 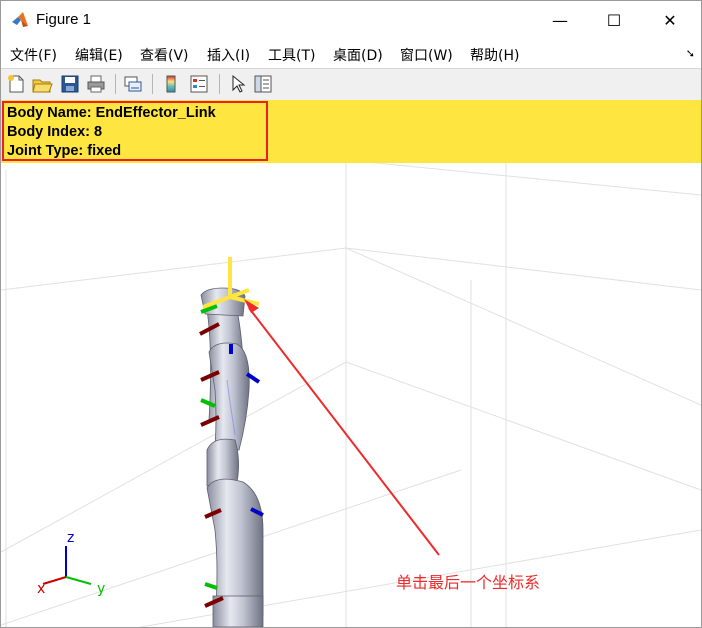 What do you see at coordinates (468, 582) in the screenshot?
I see `annotation-text: 单击最后一个坐标系` at bounding box center [468, 582].